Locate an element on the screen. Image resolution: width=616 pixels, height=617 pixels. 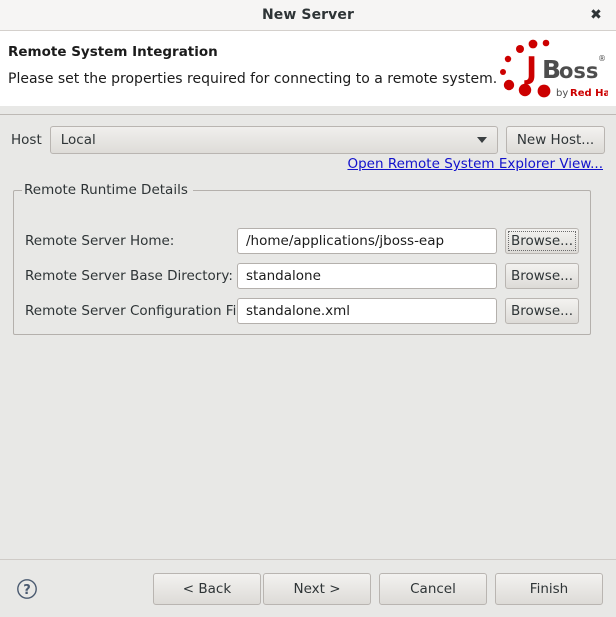
remote-server-home-label: Remote Server Home: is located at coordinates (100, 241).